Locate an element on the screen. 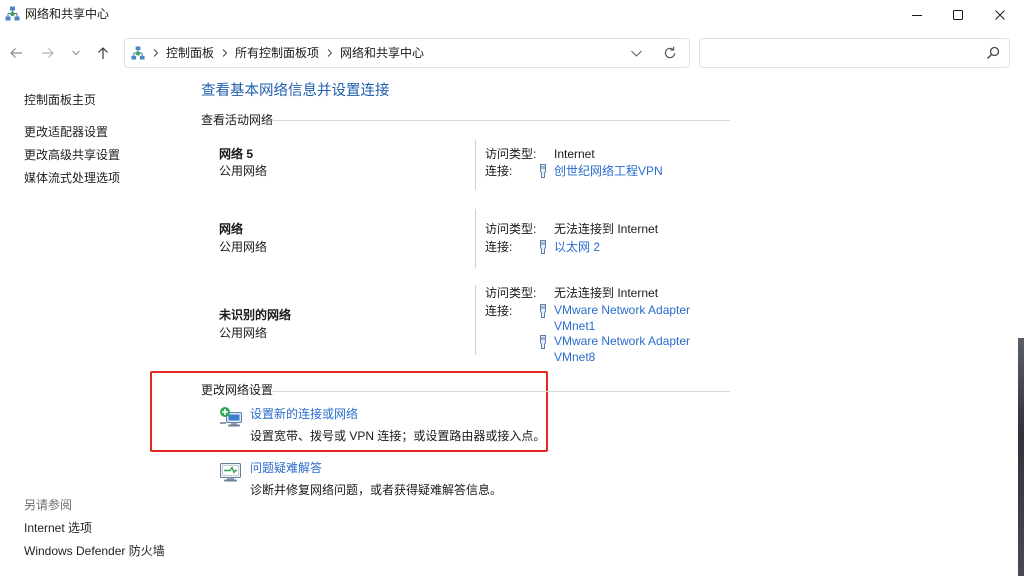  minimize-icon is located at coordinates (917, 15).